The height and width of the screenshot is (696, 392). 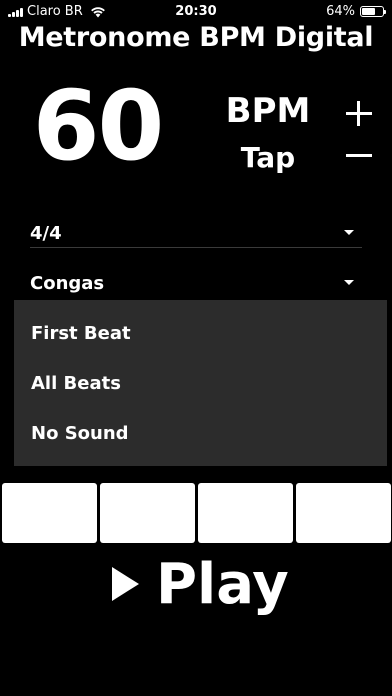 I want to click on play-button: Play, so click(x=208, y=585).